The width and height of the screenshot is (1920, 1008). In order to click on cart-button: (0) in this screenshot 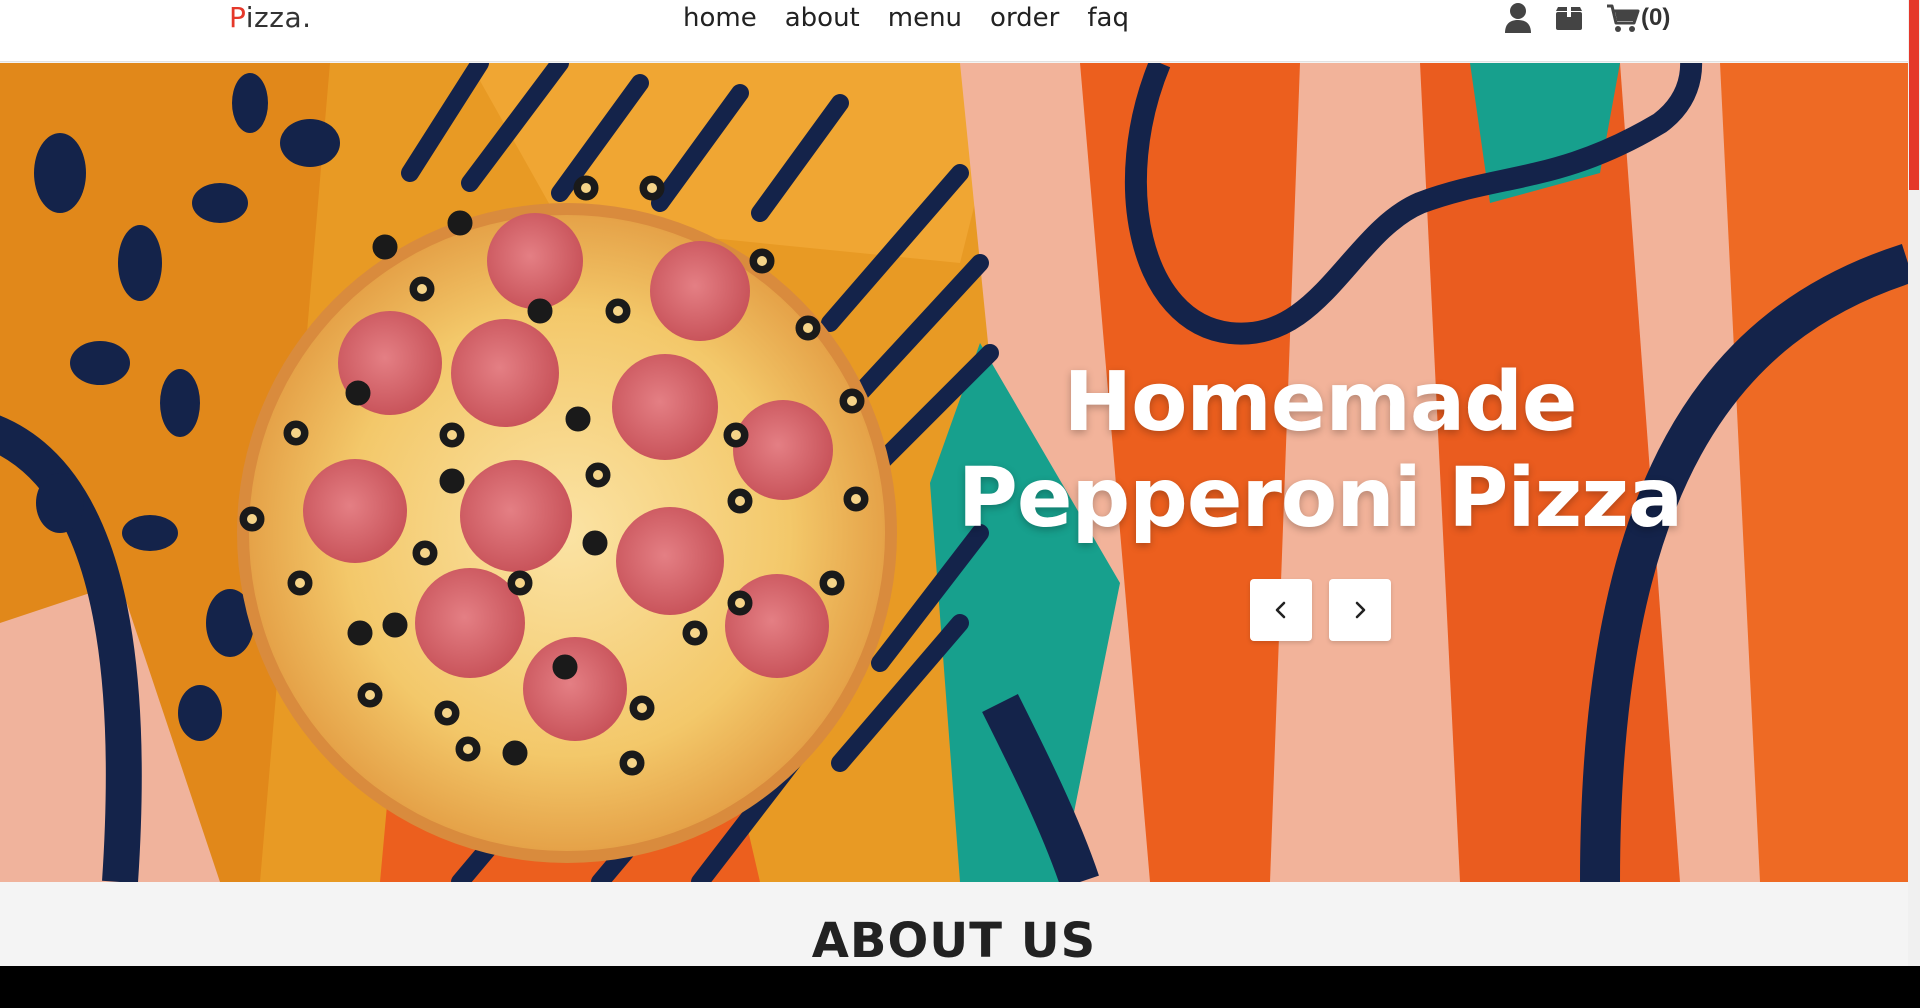, I will do `click(1638, 18)`.